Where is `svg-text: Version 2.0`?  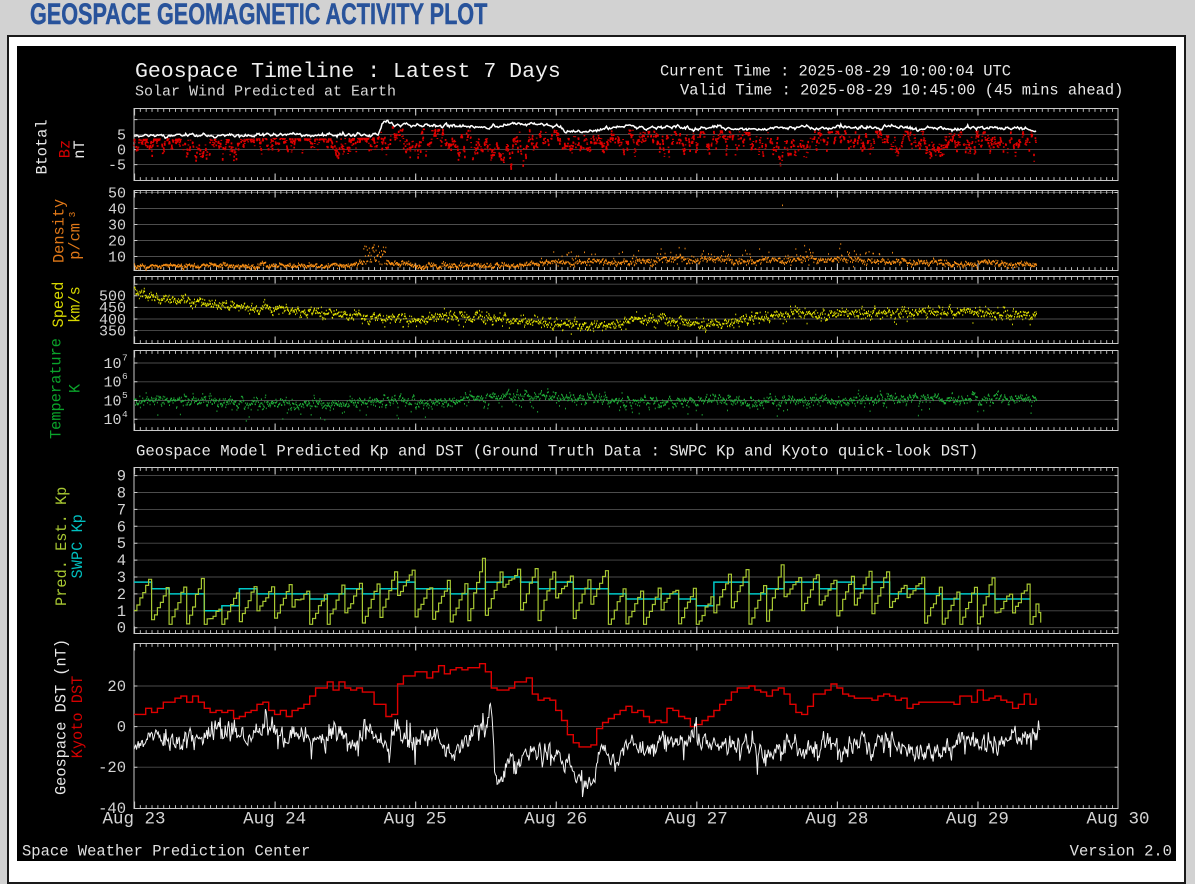 svg-text: Version 2.0 is located at coordinates (1121, 852).